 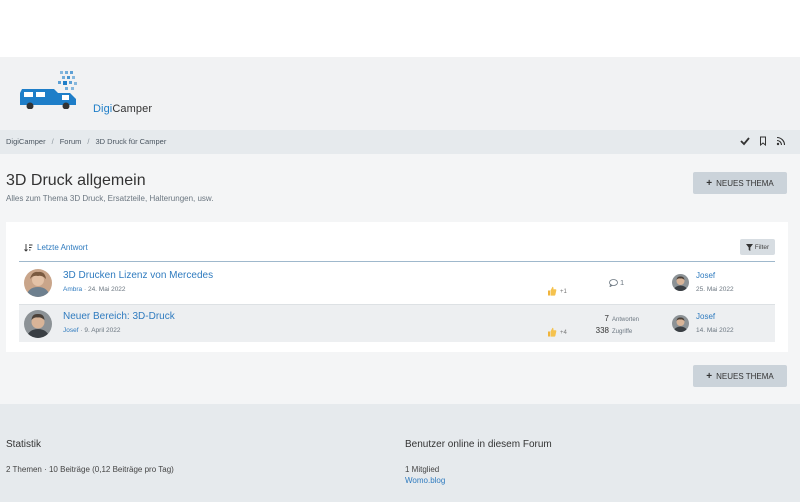 What do you see at coordinates (762, 247) in the screenshot?
I see `filter-label: Filter` at bounding box center [762, 247].